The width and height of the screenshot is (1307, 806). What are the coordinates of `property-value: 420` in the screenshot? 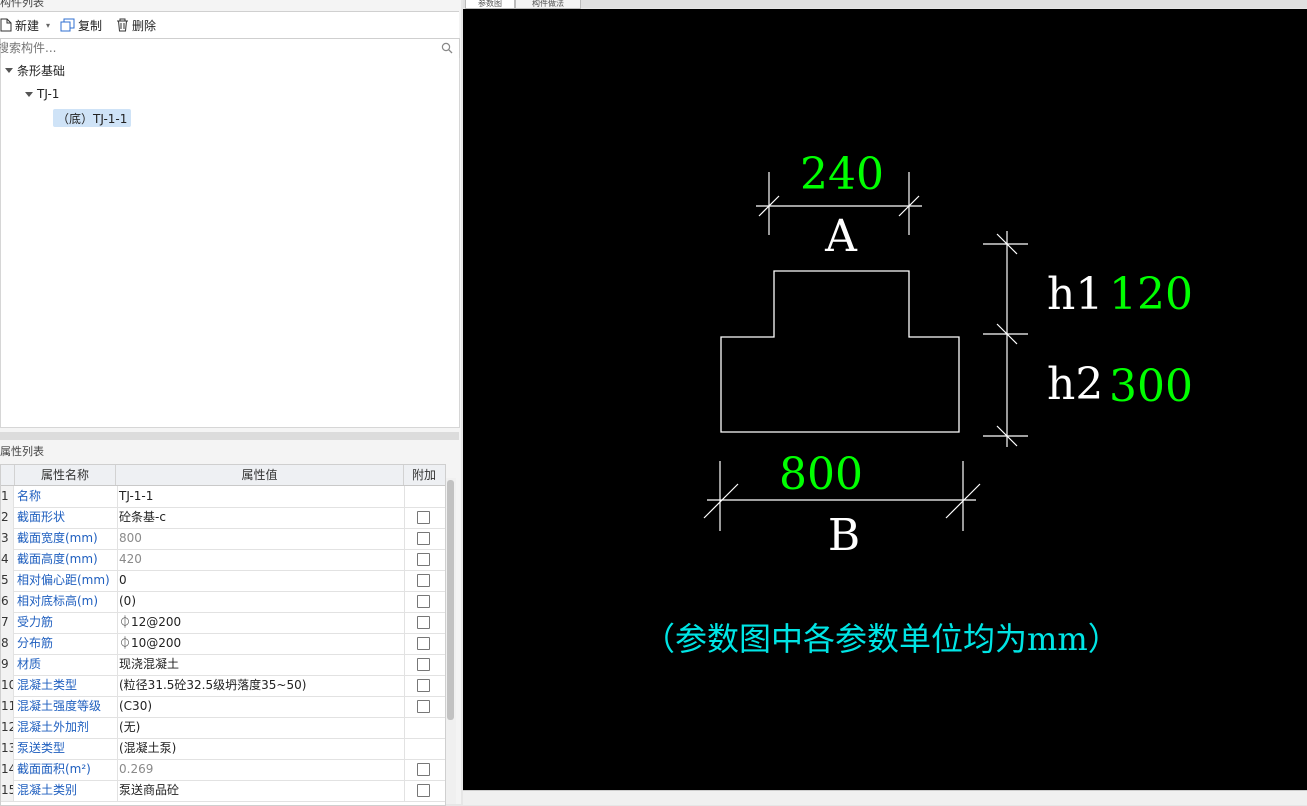 It's located at (261, 559).